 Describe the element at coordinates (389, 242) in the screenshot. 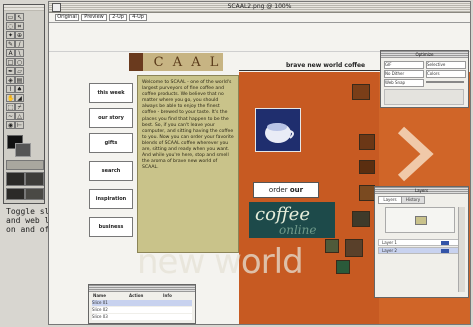

I see `layer-row-name: Layer 1` at that location.